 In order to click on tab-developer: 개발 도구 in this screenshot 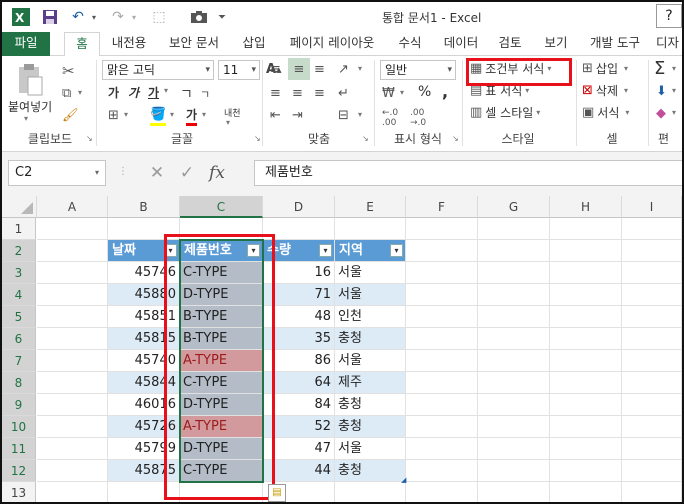, I will do `click(615, 44)`.